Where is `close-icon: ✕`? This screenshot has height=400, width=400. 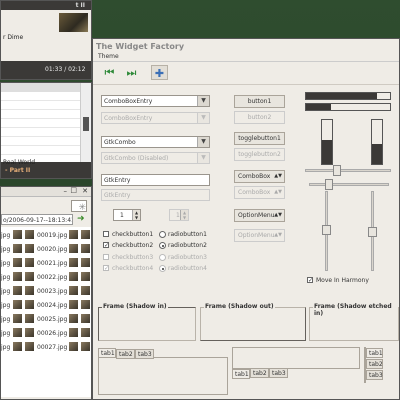
close-icon: ✕ is located at coordinates (85, 191).